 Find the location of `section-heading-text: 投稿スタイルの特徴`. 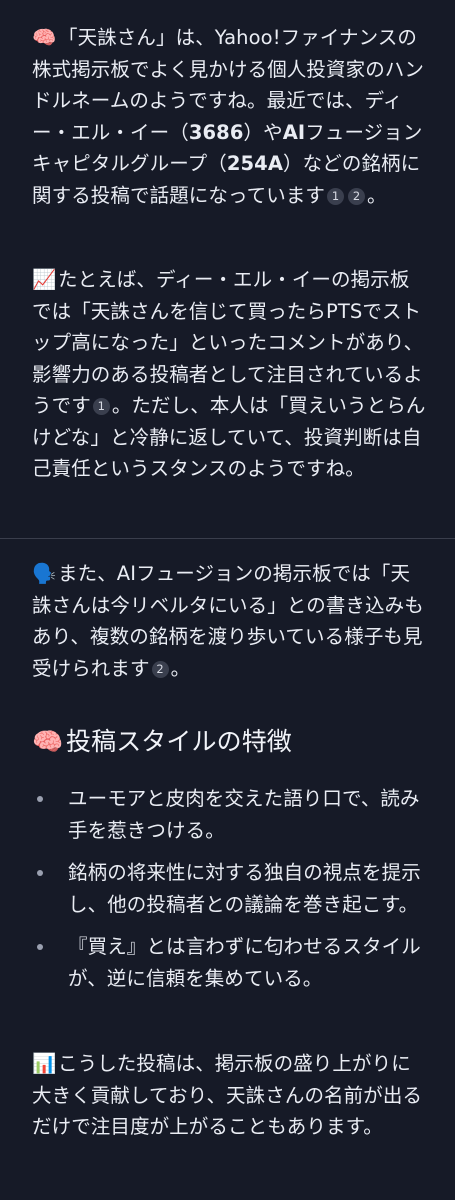

section-heading-text: 投稿スタイルの特徴 is located at coordinates (179, 741).